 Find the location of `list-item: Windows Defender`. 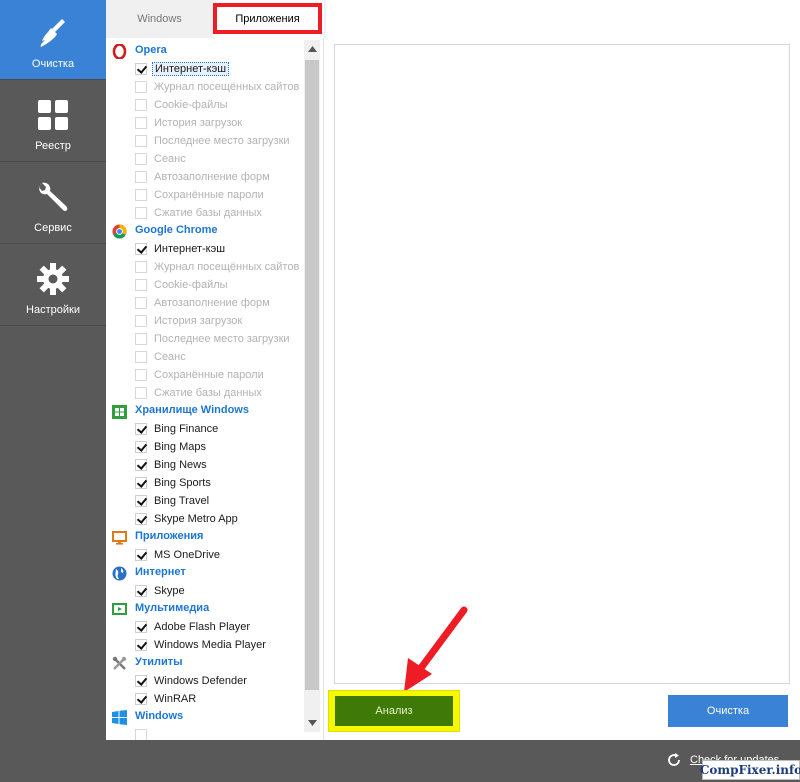

list-item: Windows Defender is located at coordinates (206, 681).